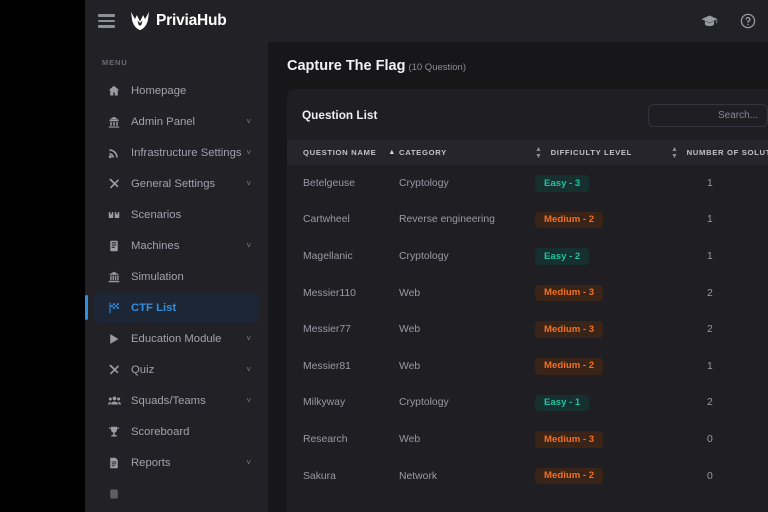 Image resolution: width=768 pixels, height=512 pixels. Describe the element at coordinates (423, 152) in the screenshot. I see `column-label: CATEGORY` at that location.